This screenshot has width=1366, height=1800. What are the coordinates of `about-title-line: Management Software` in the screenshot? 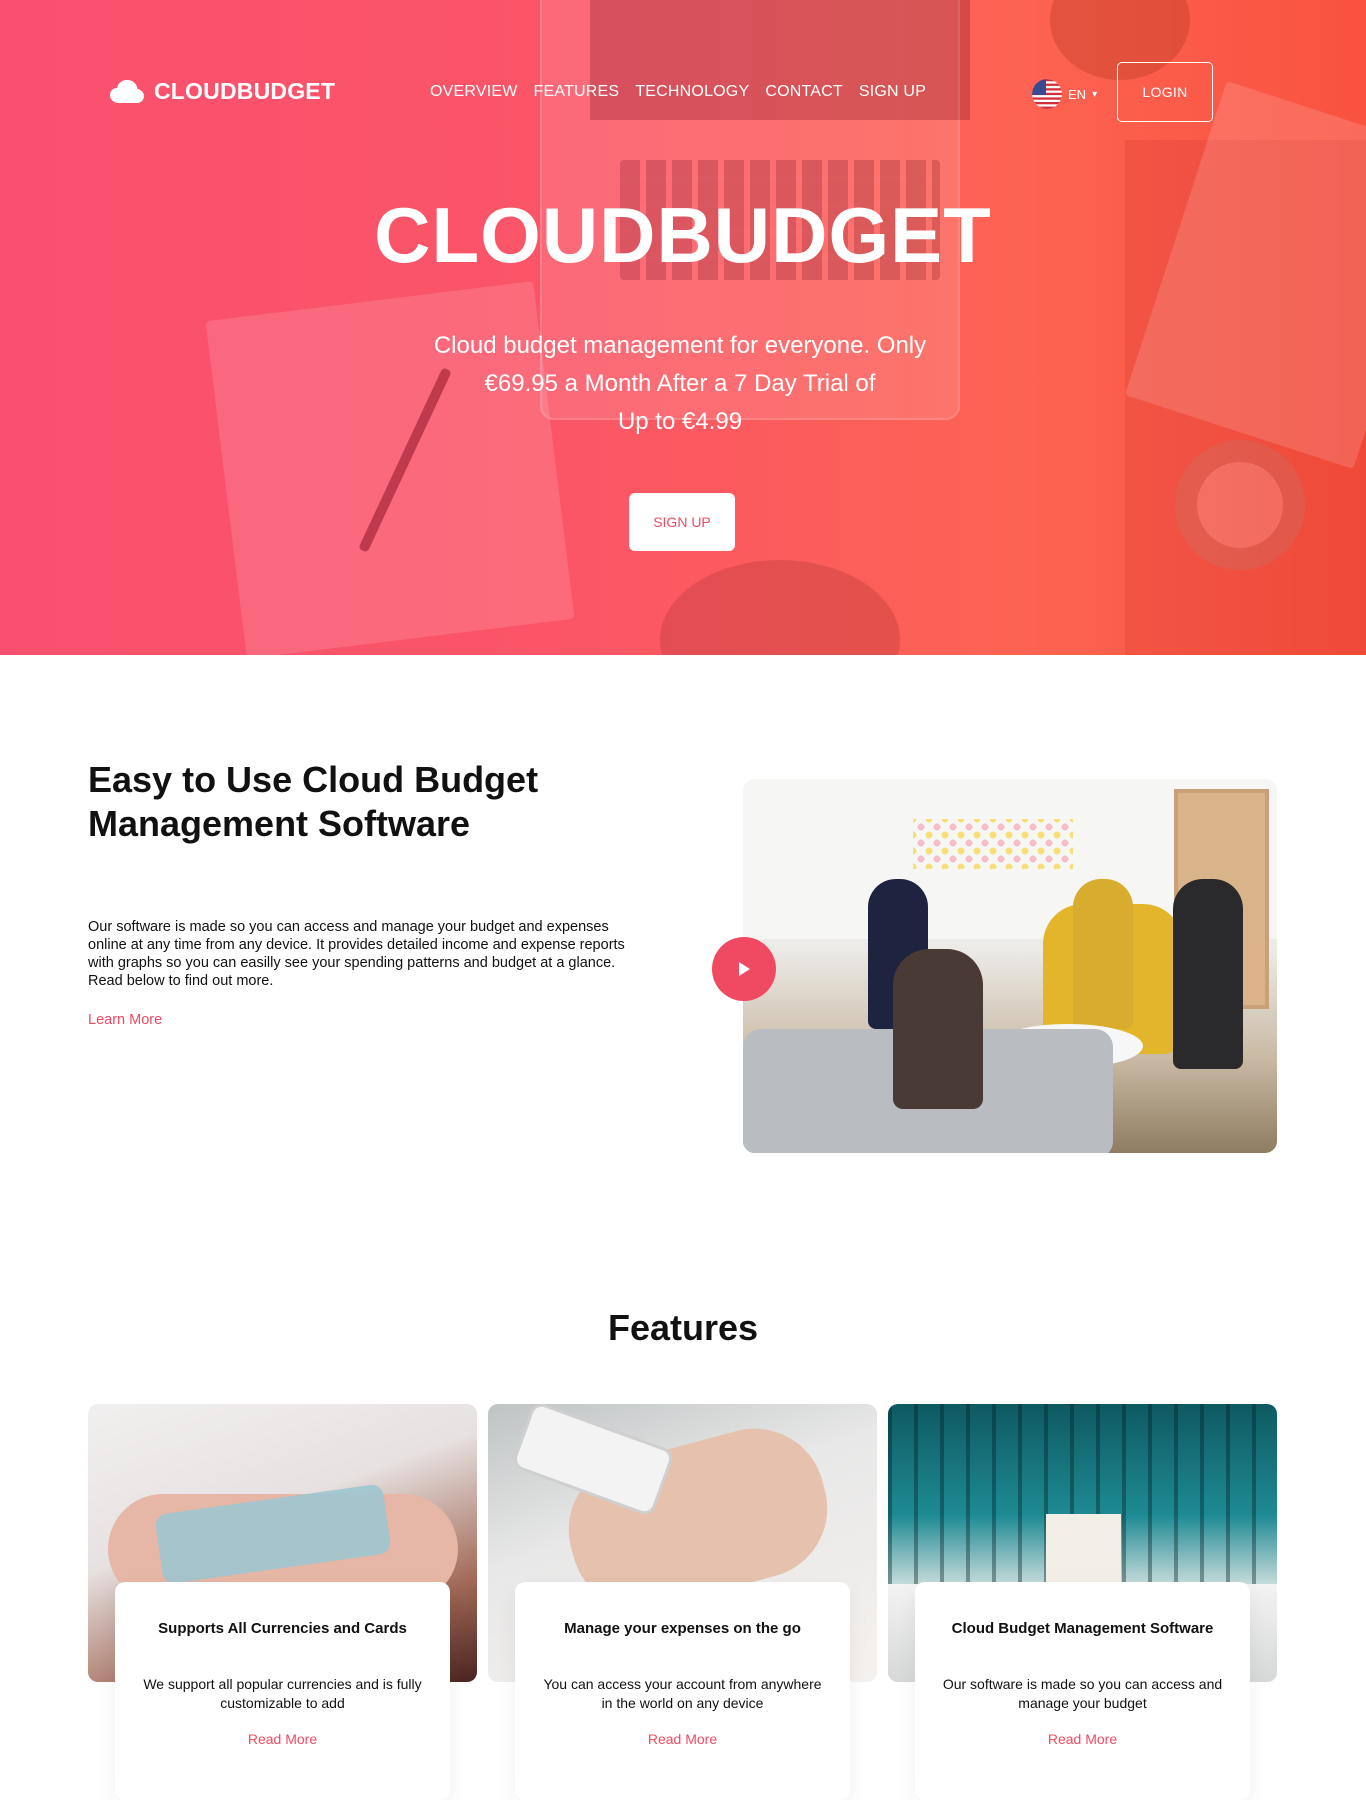 It's located at (279, 823).